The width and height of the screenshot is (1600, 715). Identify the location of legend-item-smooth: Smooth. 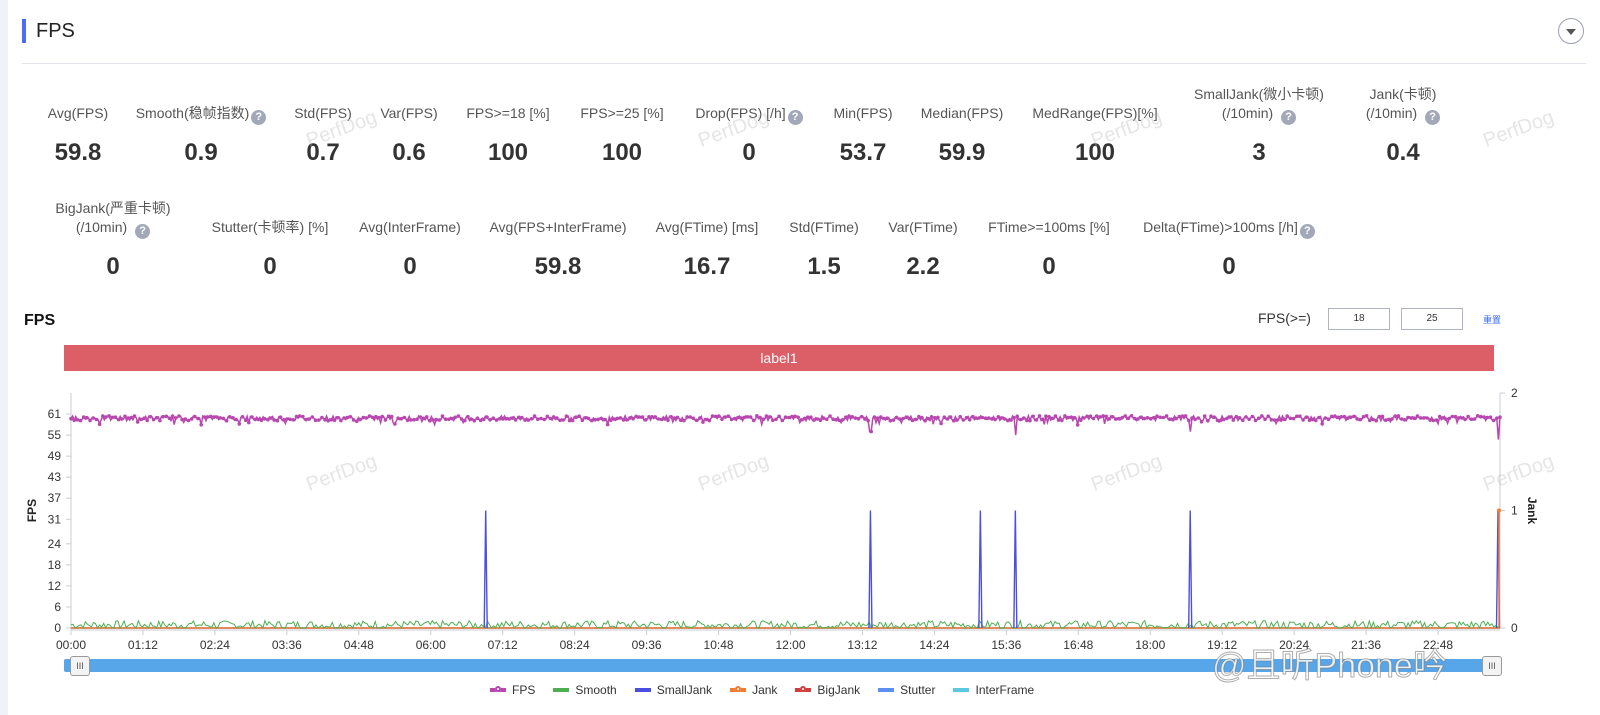
(585, 690).